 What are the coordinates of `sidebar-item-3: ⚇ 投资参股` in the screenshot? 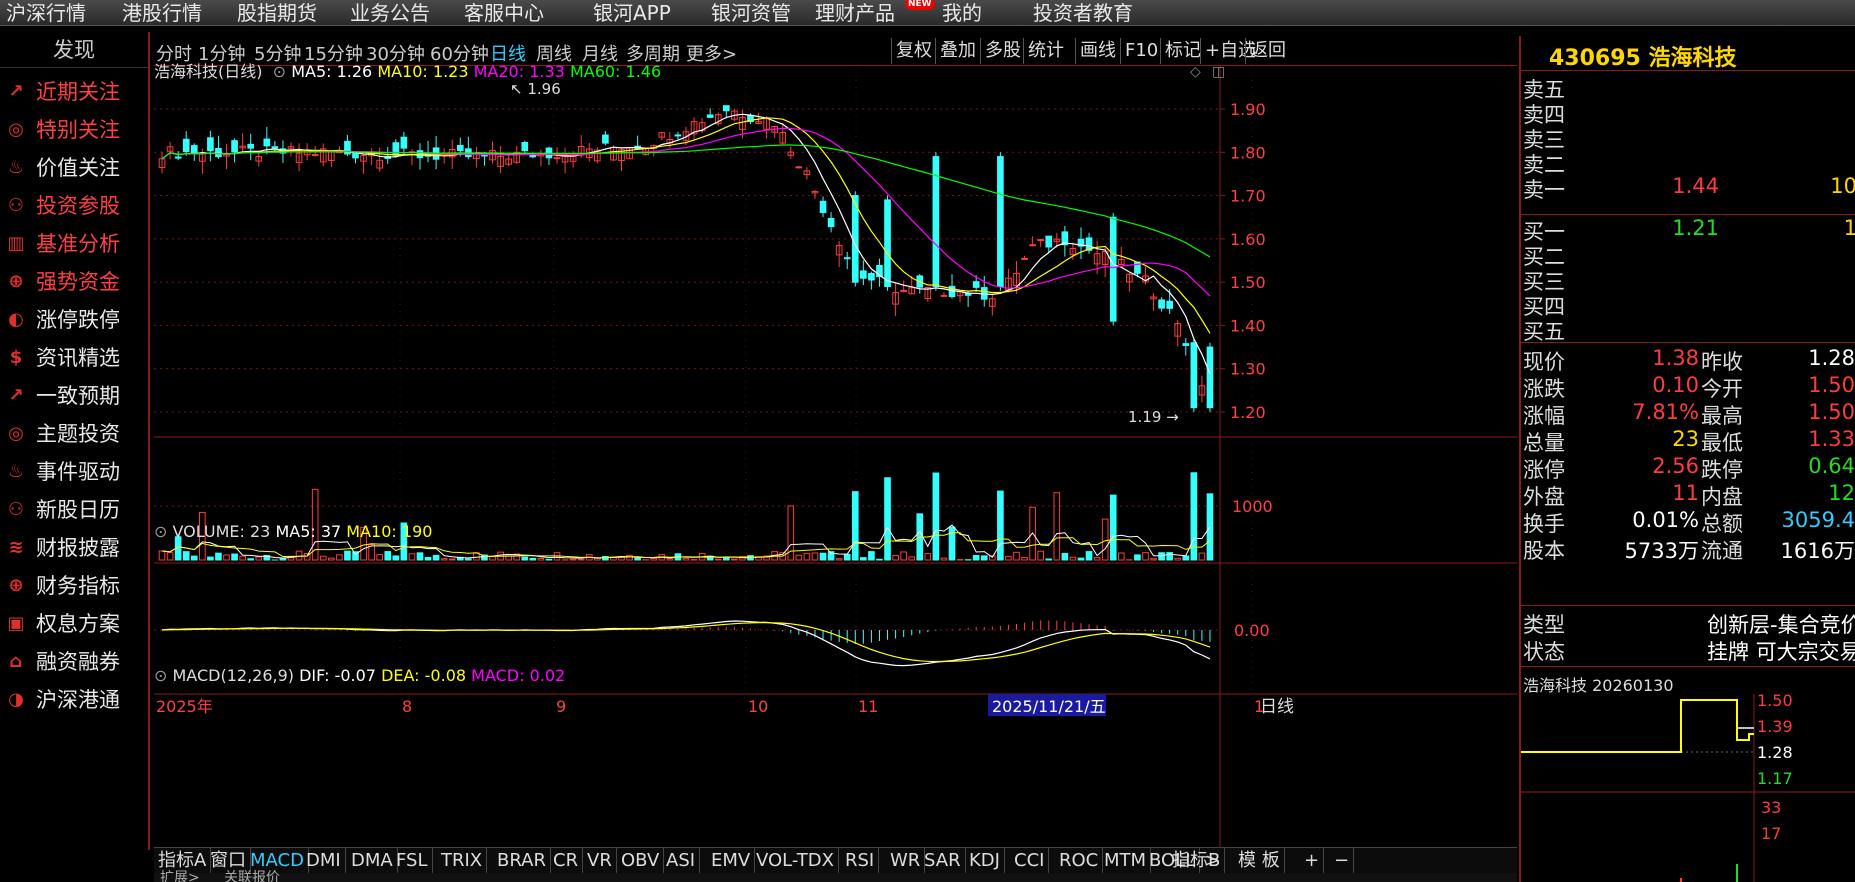 It's located at (75, 206).